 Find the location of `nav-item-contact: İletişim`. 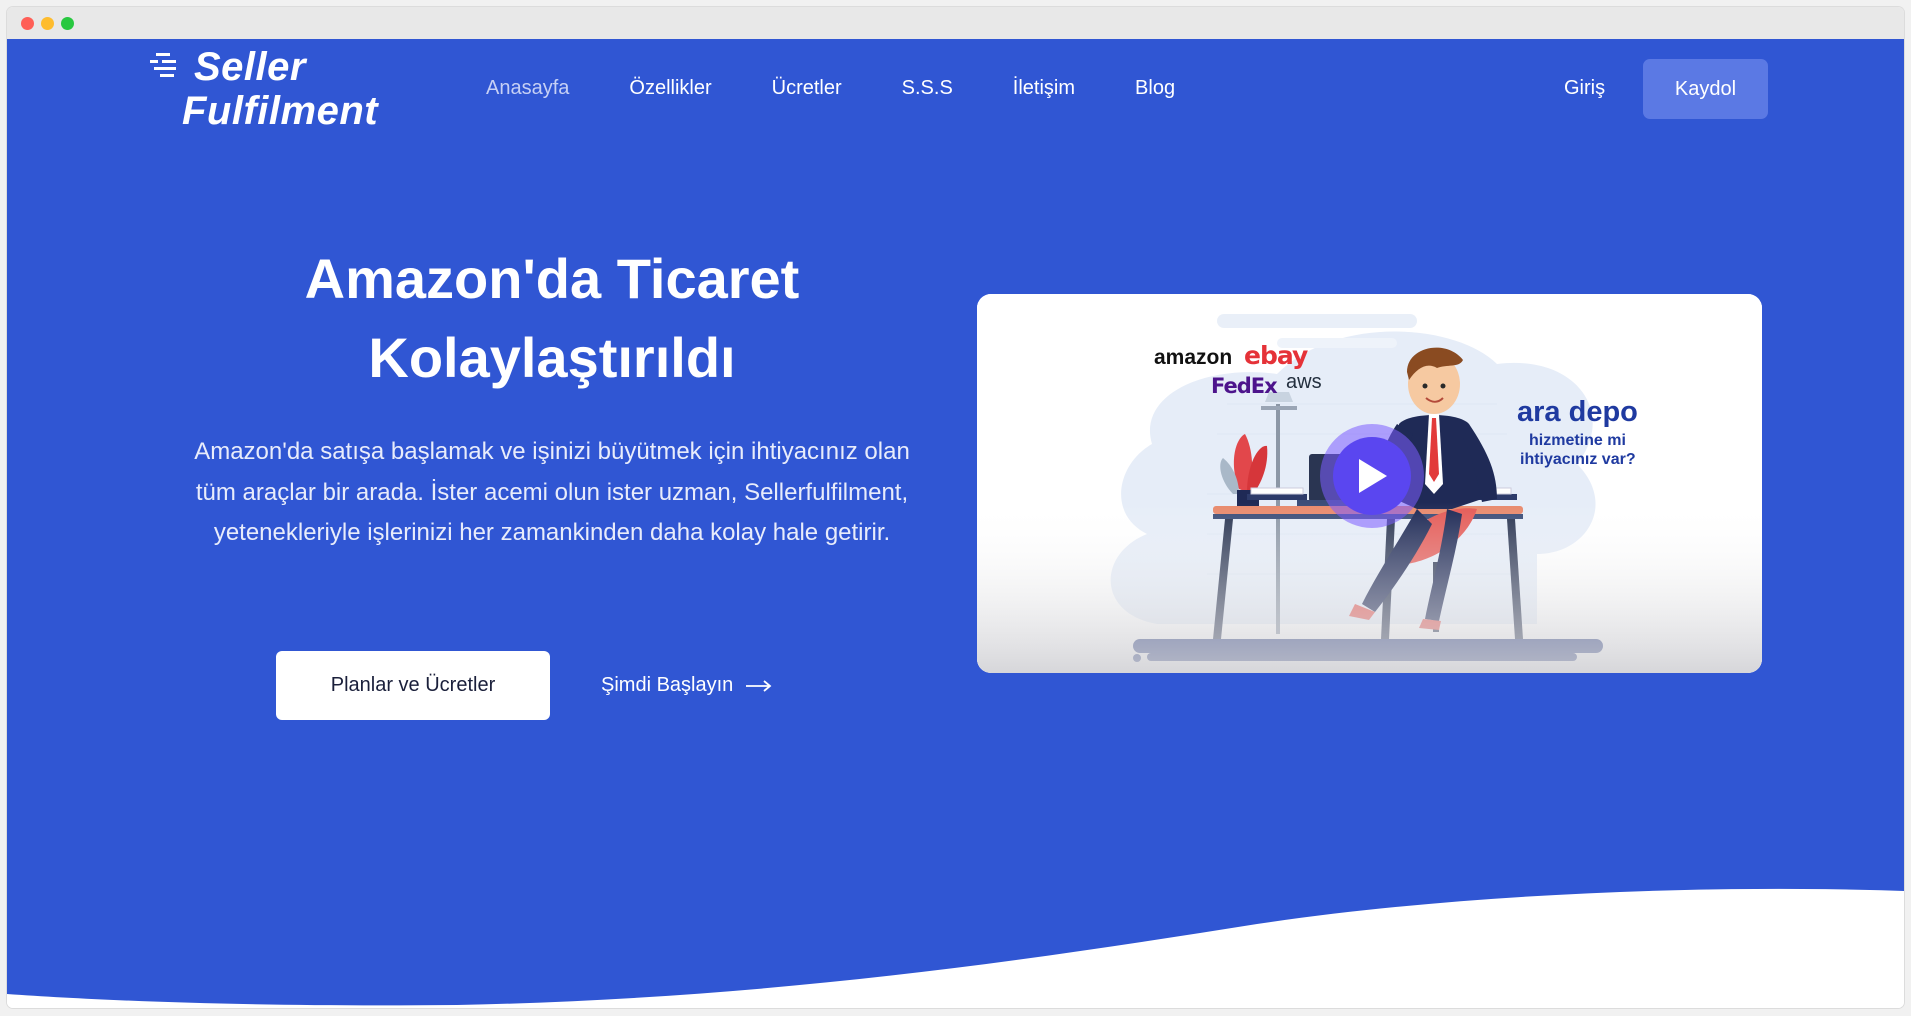

nav-item-contact: İletişim is located at coordinates (1044, 88).